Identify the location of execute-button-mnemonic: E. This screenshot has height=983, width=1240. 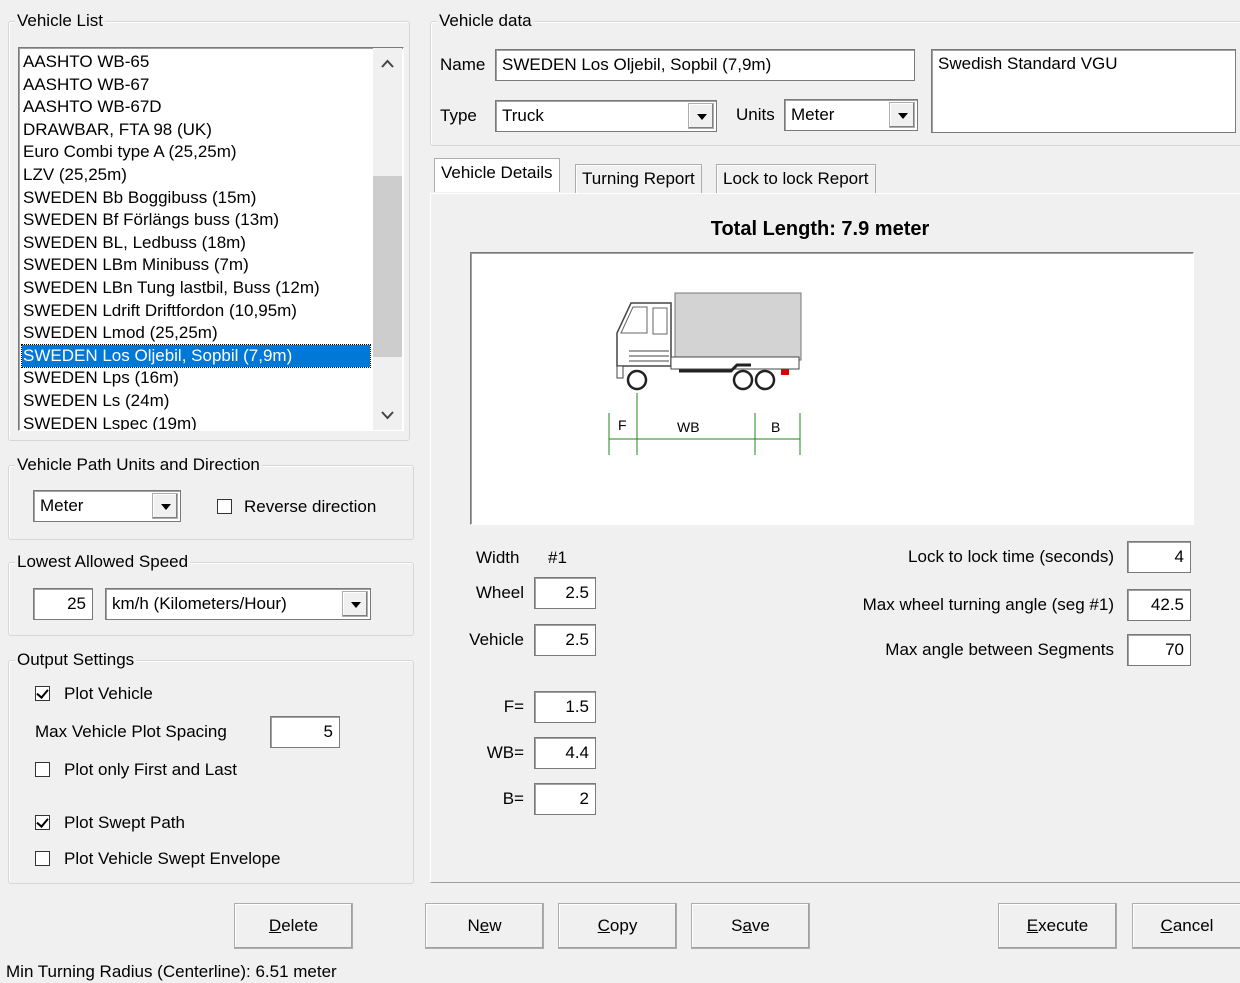
(1032, 925).